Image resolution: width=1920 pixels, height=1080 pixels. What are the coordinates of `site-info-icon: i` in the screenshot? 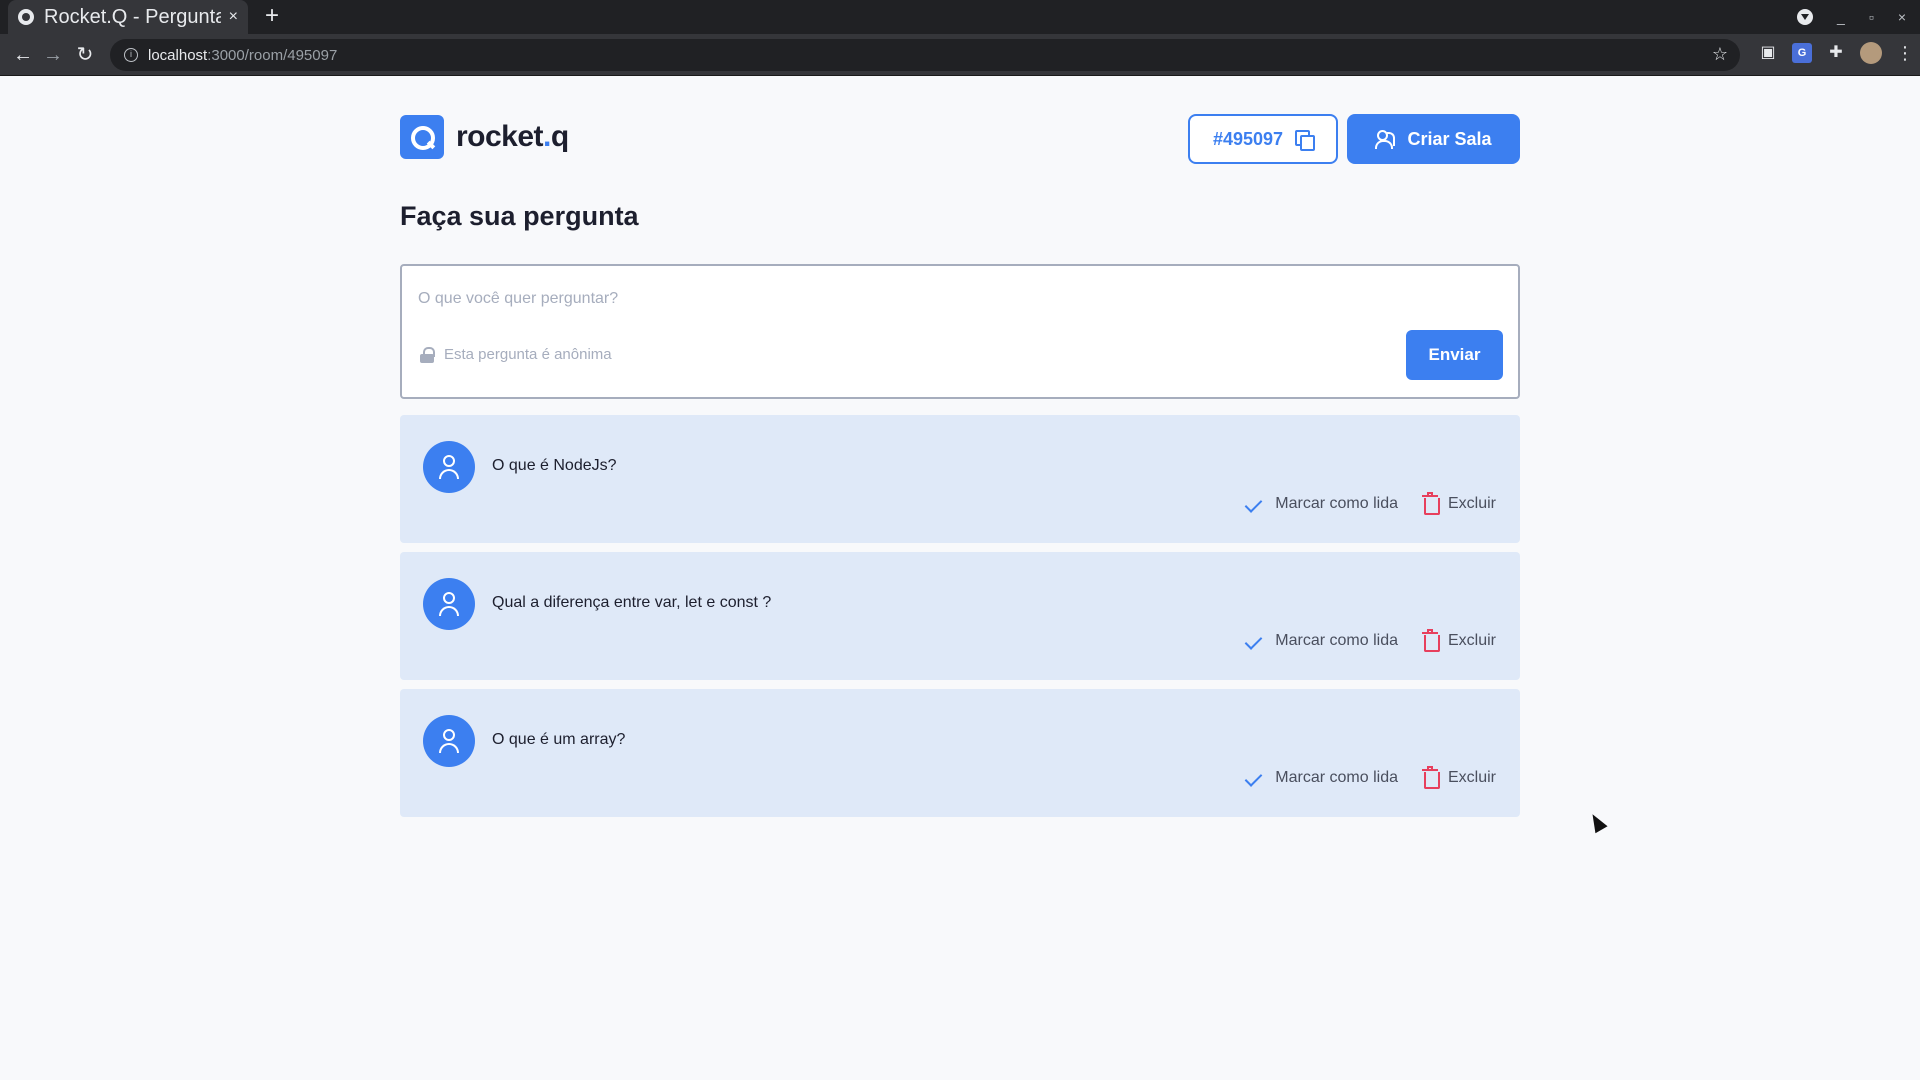 It's located at (131, 55).